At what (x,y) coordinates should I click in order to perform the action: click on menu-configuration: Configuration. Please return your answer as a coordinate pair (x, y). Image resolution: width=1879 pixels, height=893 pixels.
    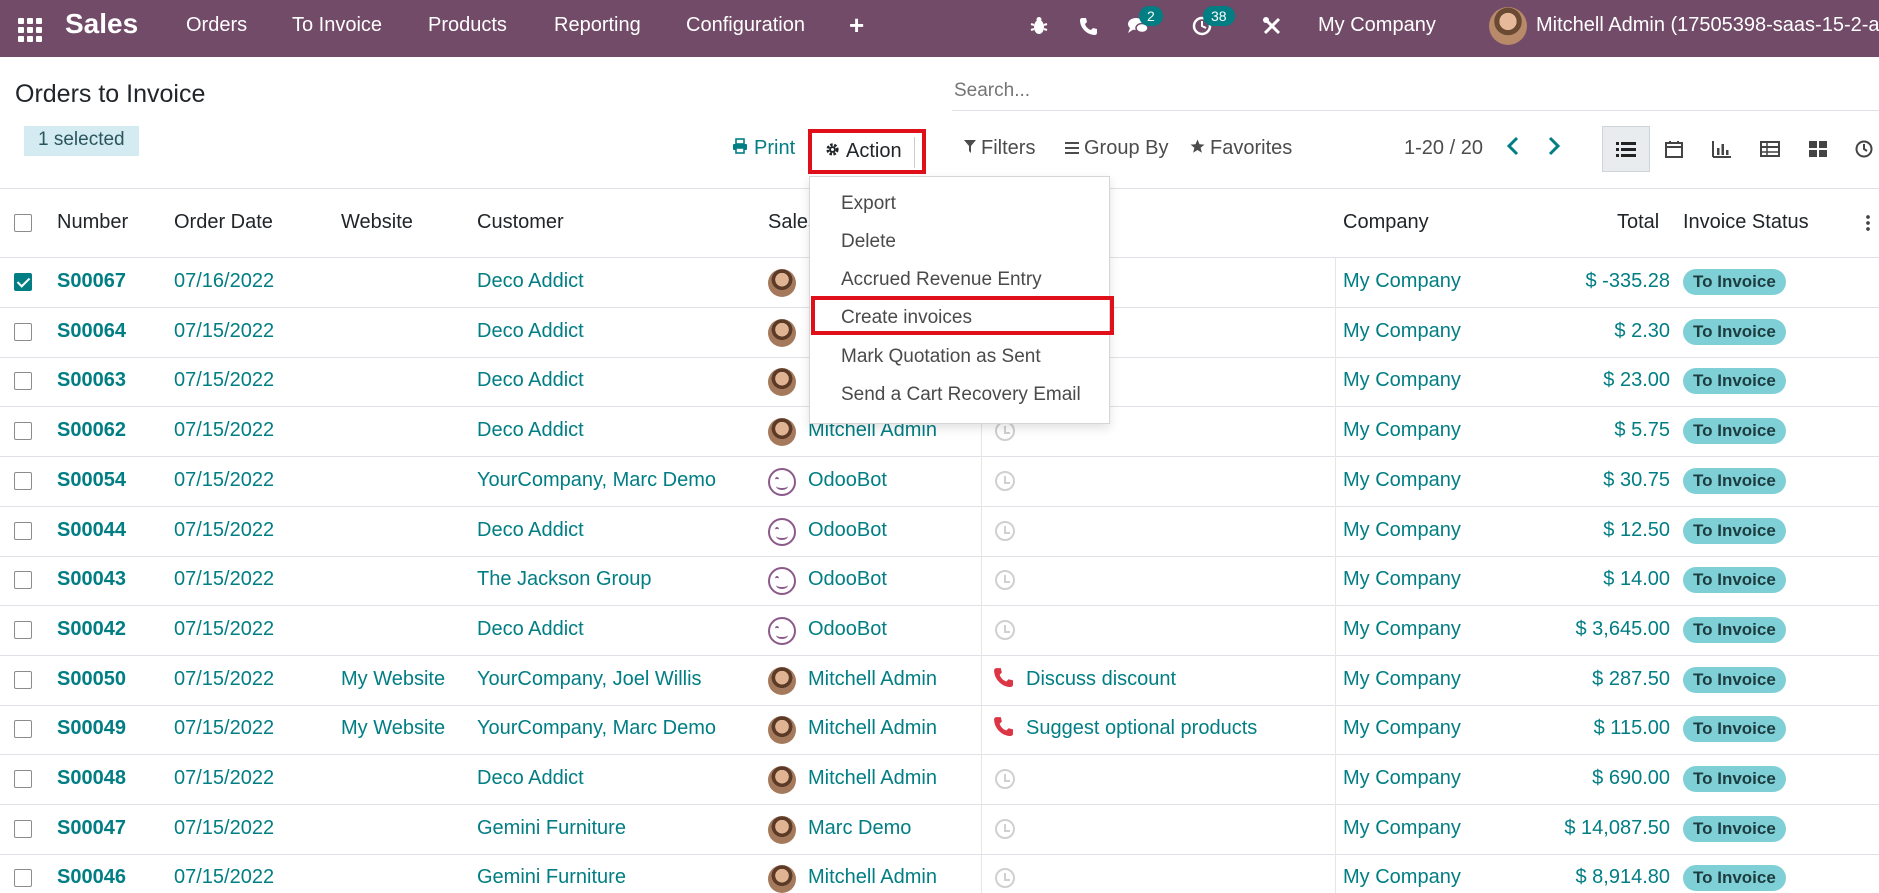
    Looking at the image, I should click on (745, 25).